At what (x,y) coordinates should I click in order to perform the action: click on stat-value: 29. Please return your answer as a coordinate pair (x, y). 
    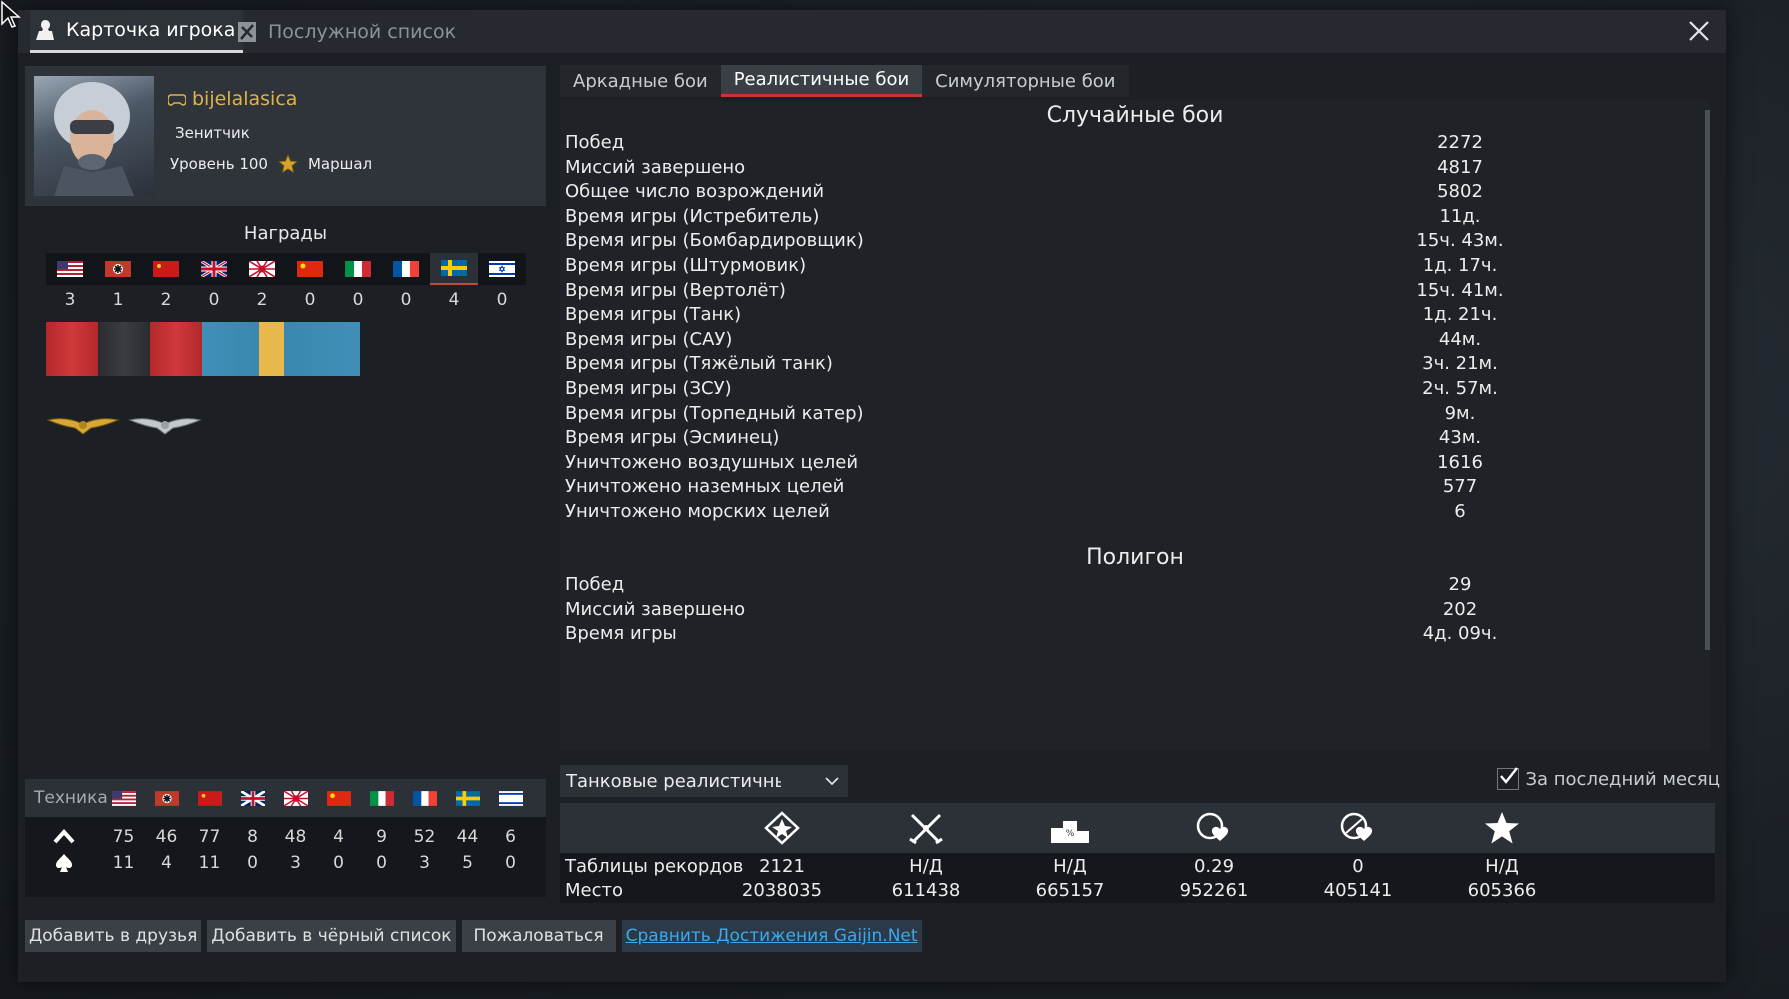
    Looking at the image, I should click on (1460, 584).